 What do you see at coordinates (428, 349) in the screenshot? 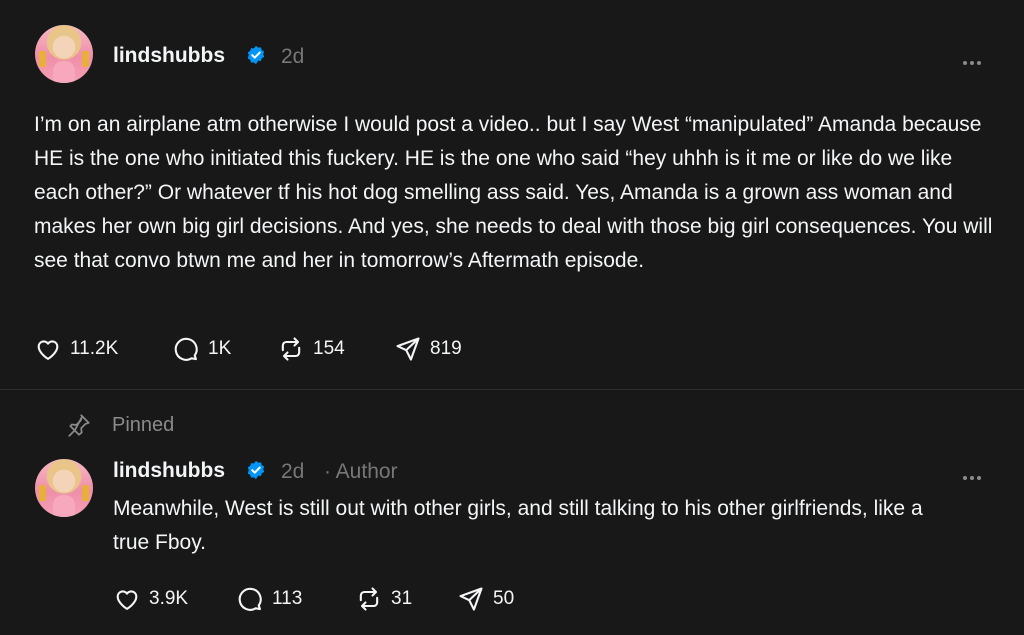
I see `share-button: 819` at bounding box center [428, 349].